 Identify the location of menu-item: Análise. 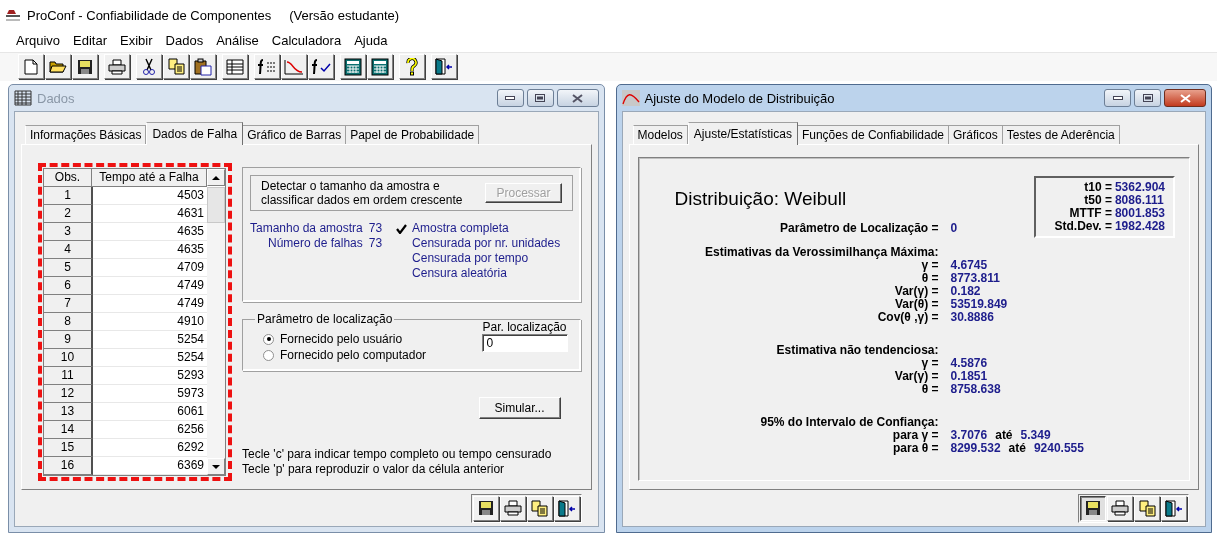
(237, 40).